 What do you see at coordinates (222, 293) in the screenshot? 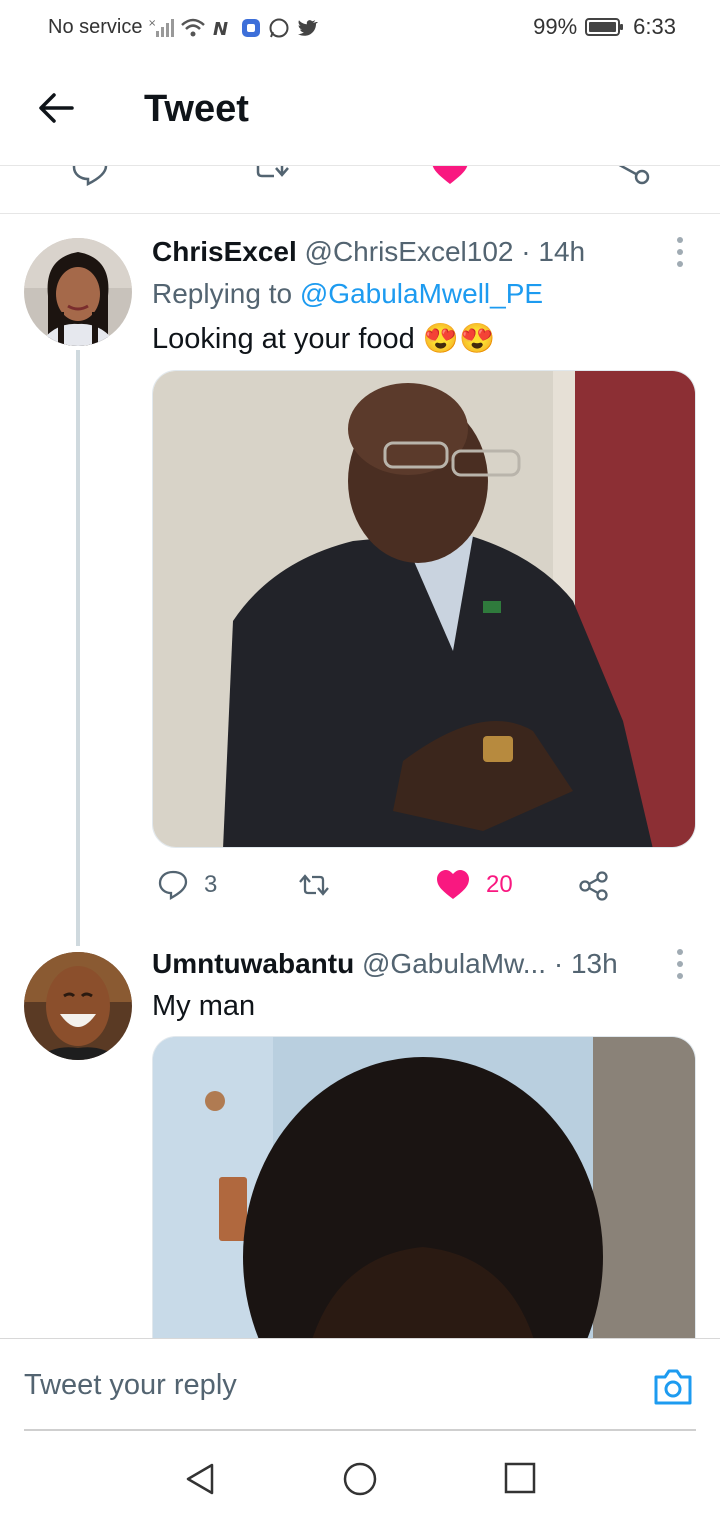
I see `replying-to-label: Replying to` at bounding box center [222, 293].